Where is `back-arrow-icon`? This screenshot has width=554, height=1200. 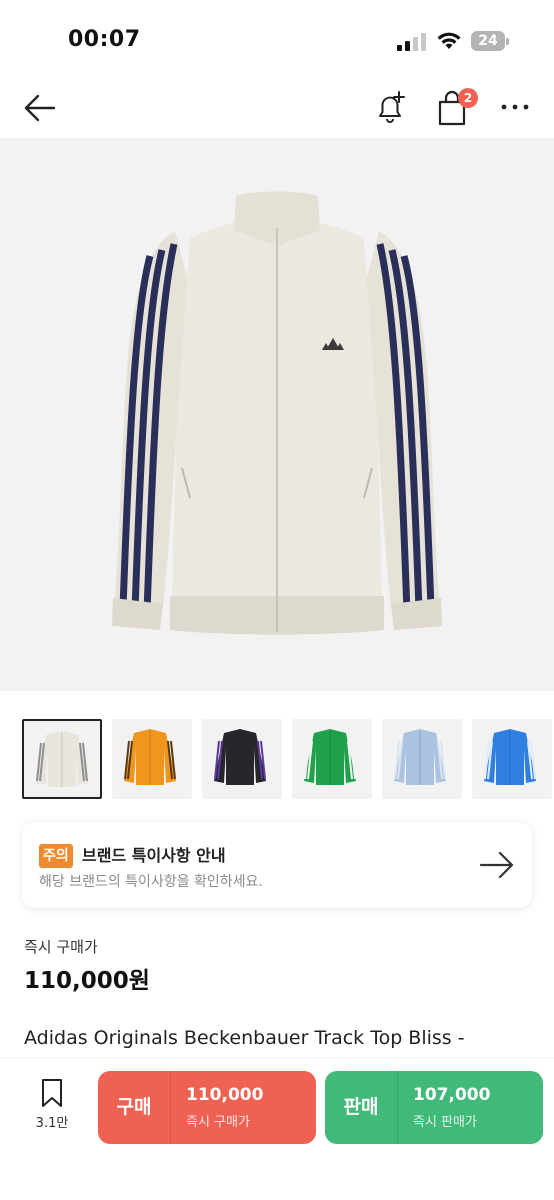 back-arrow-icon is located at coordinates (40, 108).